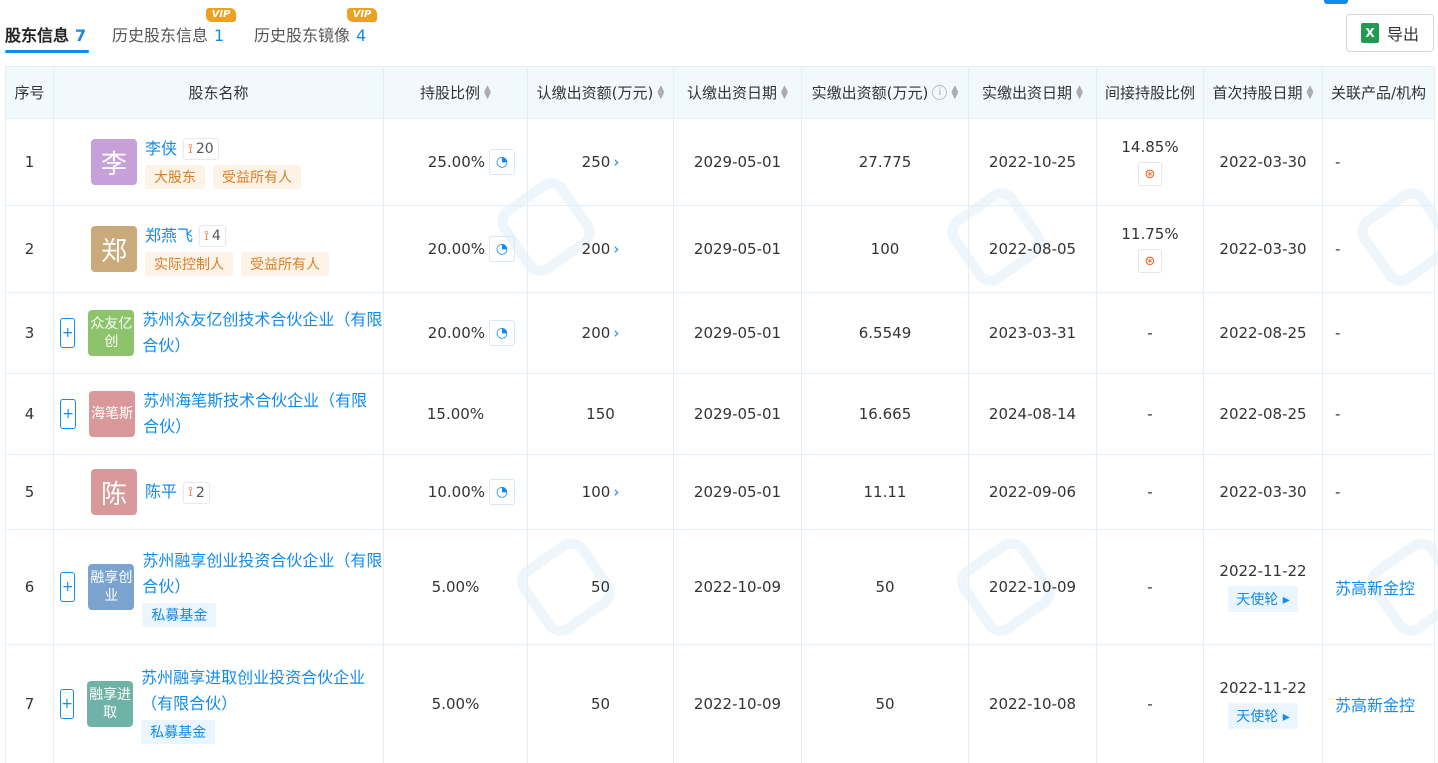 The height and width of the screenshot is (763, 1438). What do you see at coordinates (204, 149) in the screenshot?
I see `holdings-count-value: 20` at bounding box center [204, 149].